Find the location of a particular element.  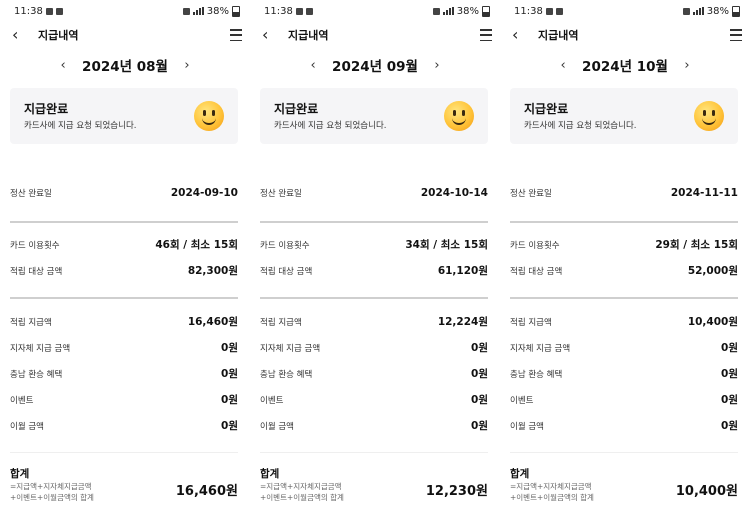

row-value: 2024-09-10 is located at coordinates (204, 193).